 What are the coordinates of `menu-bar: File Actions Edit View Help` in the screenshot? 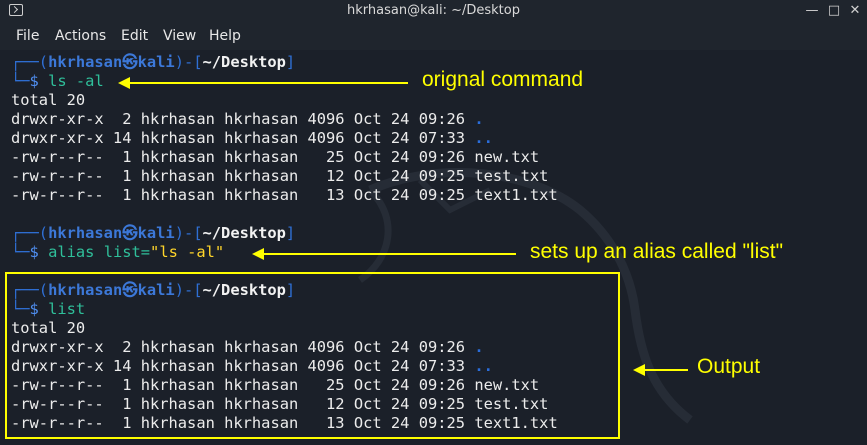 It's located at (433, 36).